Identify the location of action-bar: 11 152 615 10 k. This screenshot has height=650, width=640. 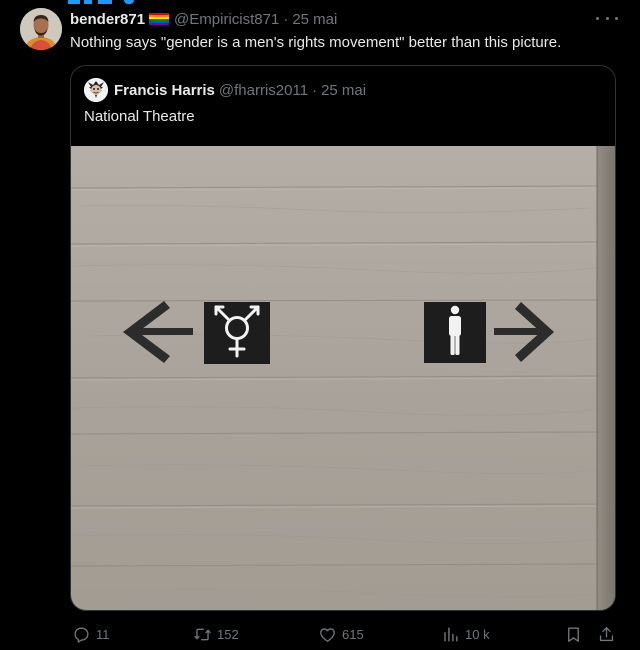
(320, 633).